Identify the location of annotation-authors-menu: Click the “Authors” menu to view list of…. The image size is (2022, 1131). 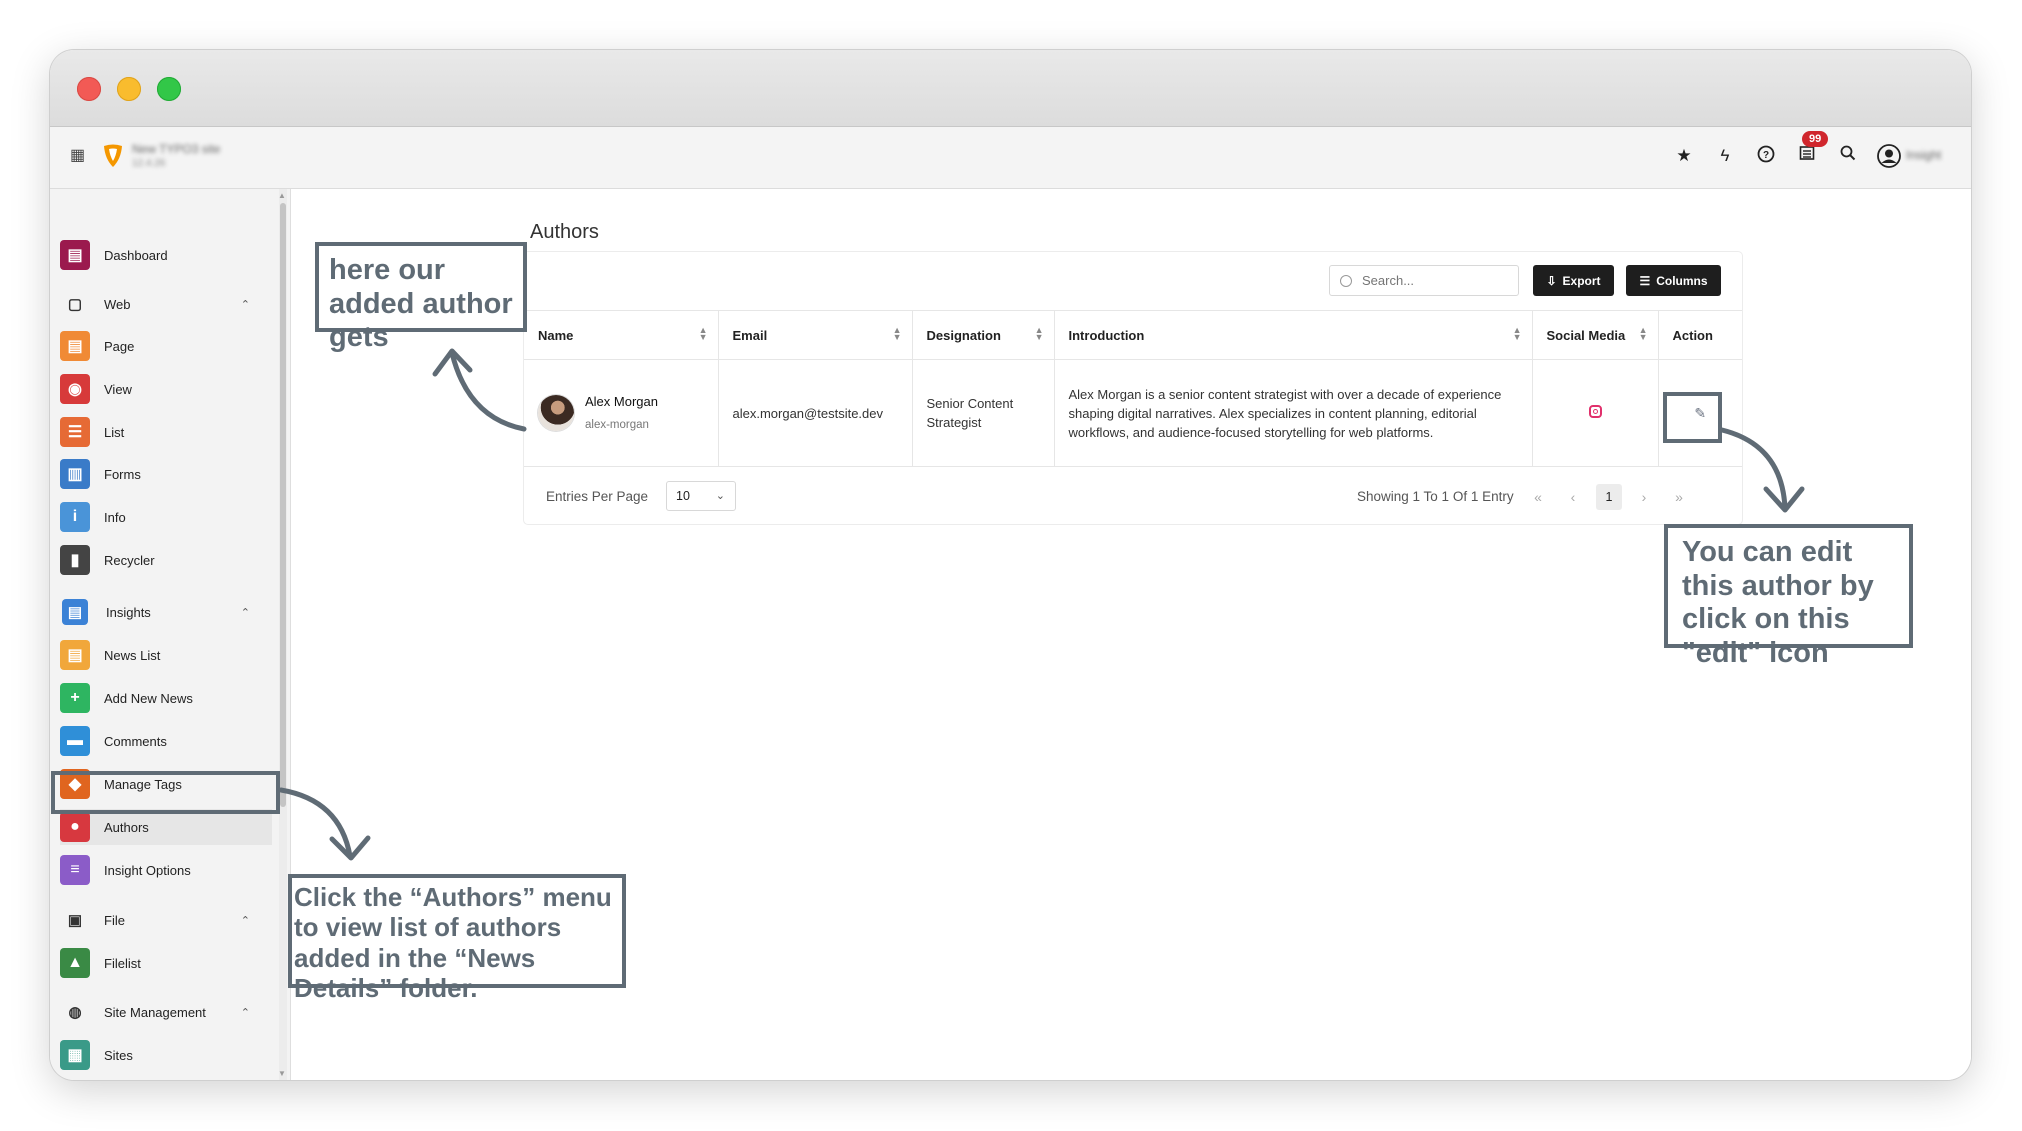
(457, 938).